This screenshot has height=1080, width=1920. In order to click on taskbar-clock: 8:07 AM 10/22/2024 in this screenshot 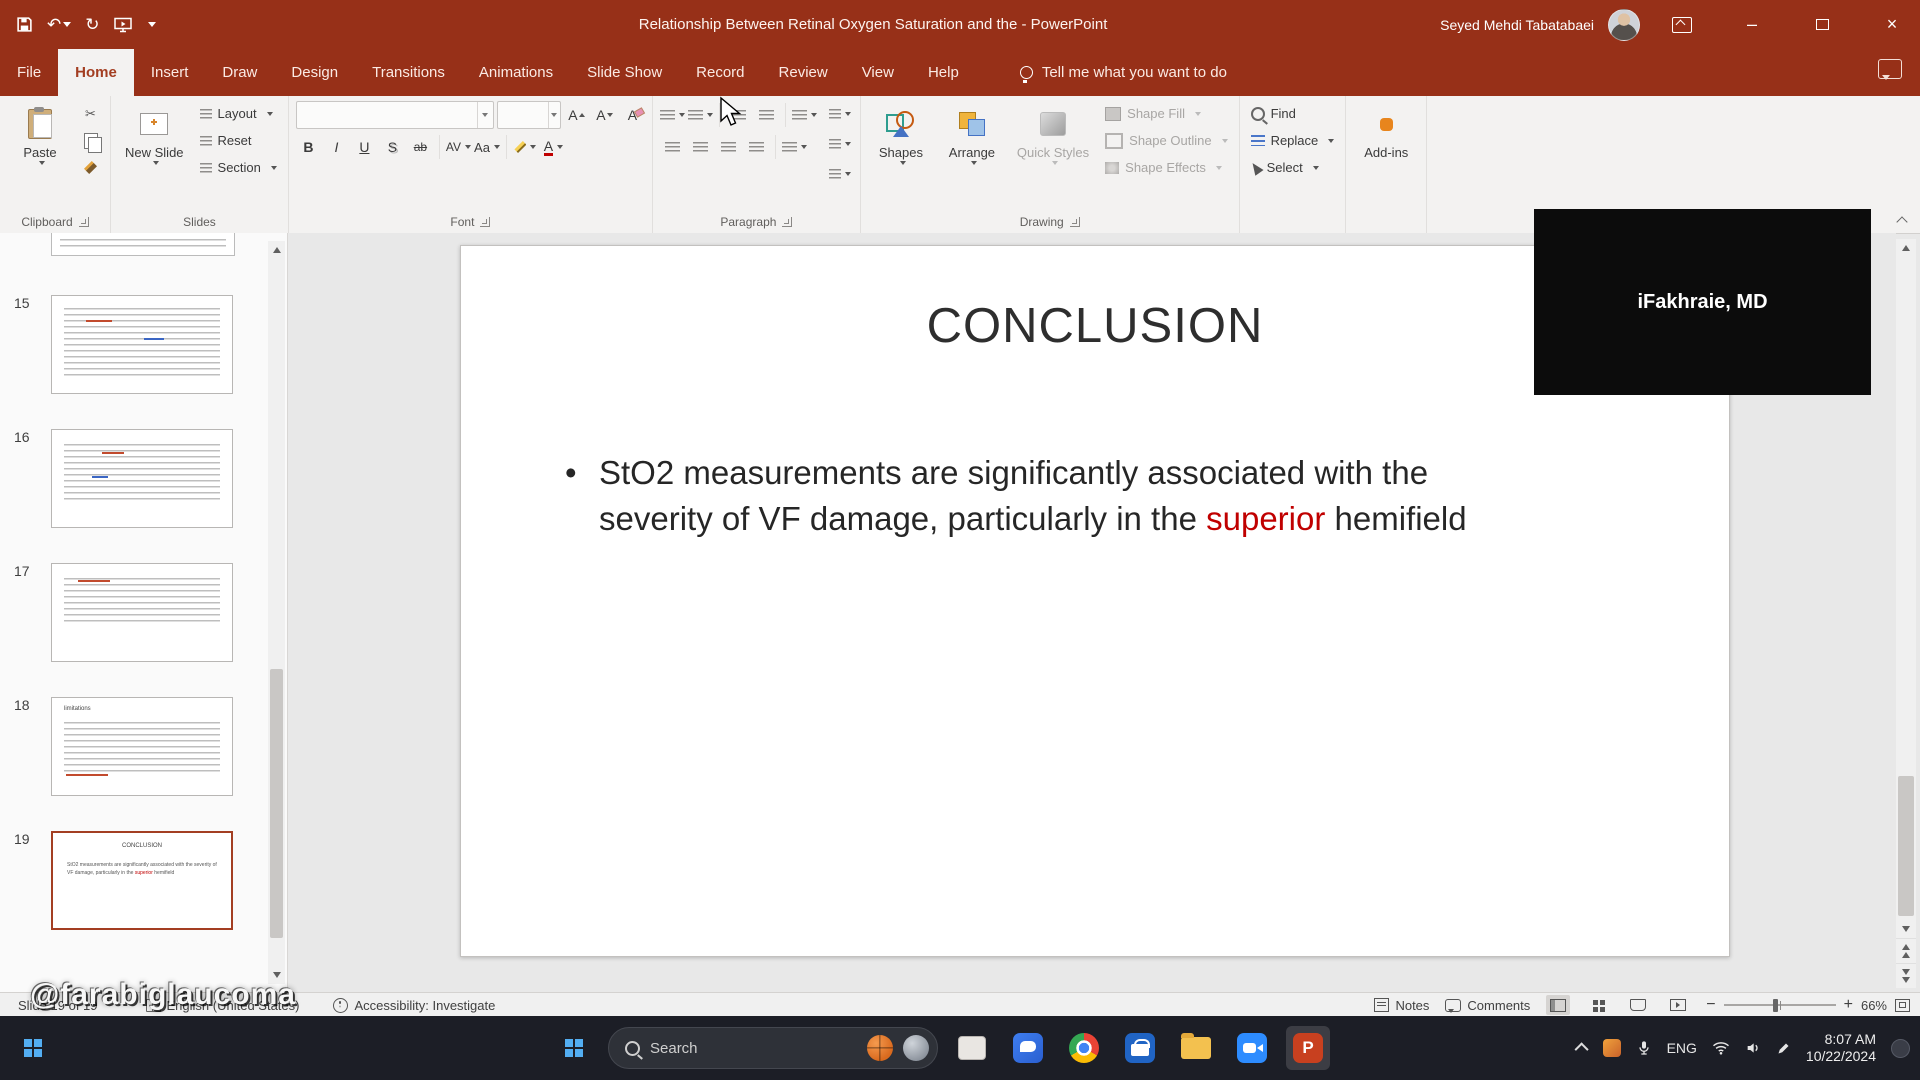, I will do `click(1841, 1048)`.